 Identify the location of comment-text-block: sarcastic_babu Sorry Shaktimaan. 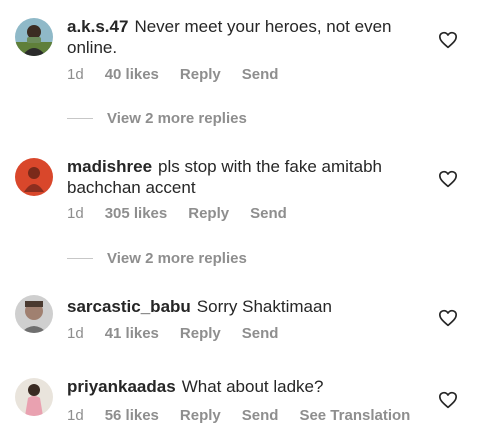
(242, 306).